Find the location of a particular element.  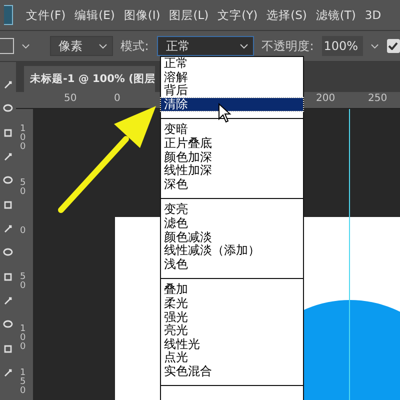

menu-option: 实色混合 is located at coordinates (232, 371).